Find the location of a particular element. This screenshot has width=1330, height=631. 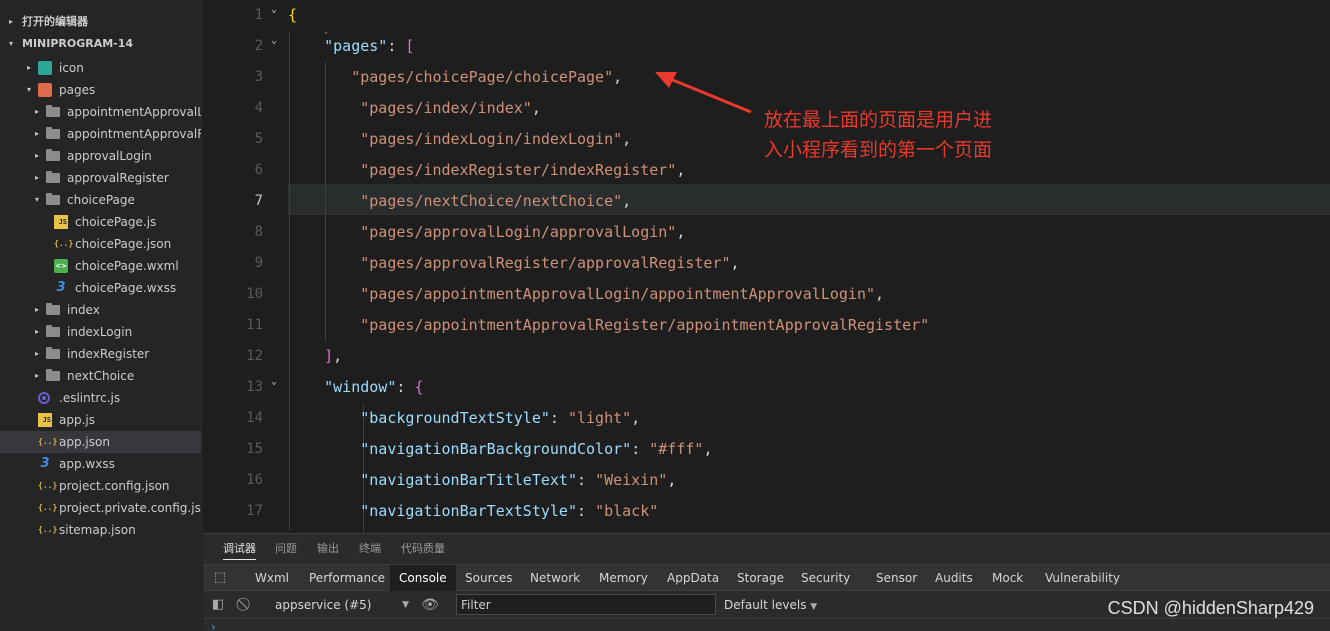

devtools-tab: Security is located at coordinates (825, 578).